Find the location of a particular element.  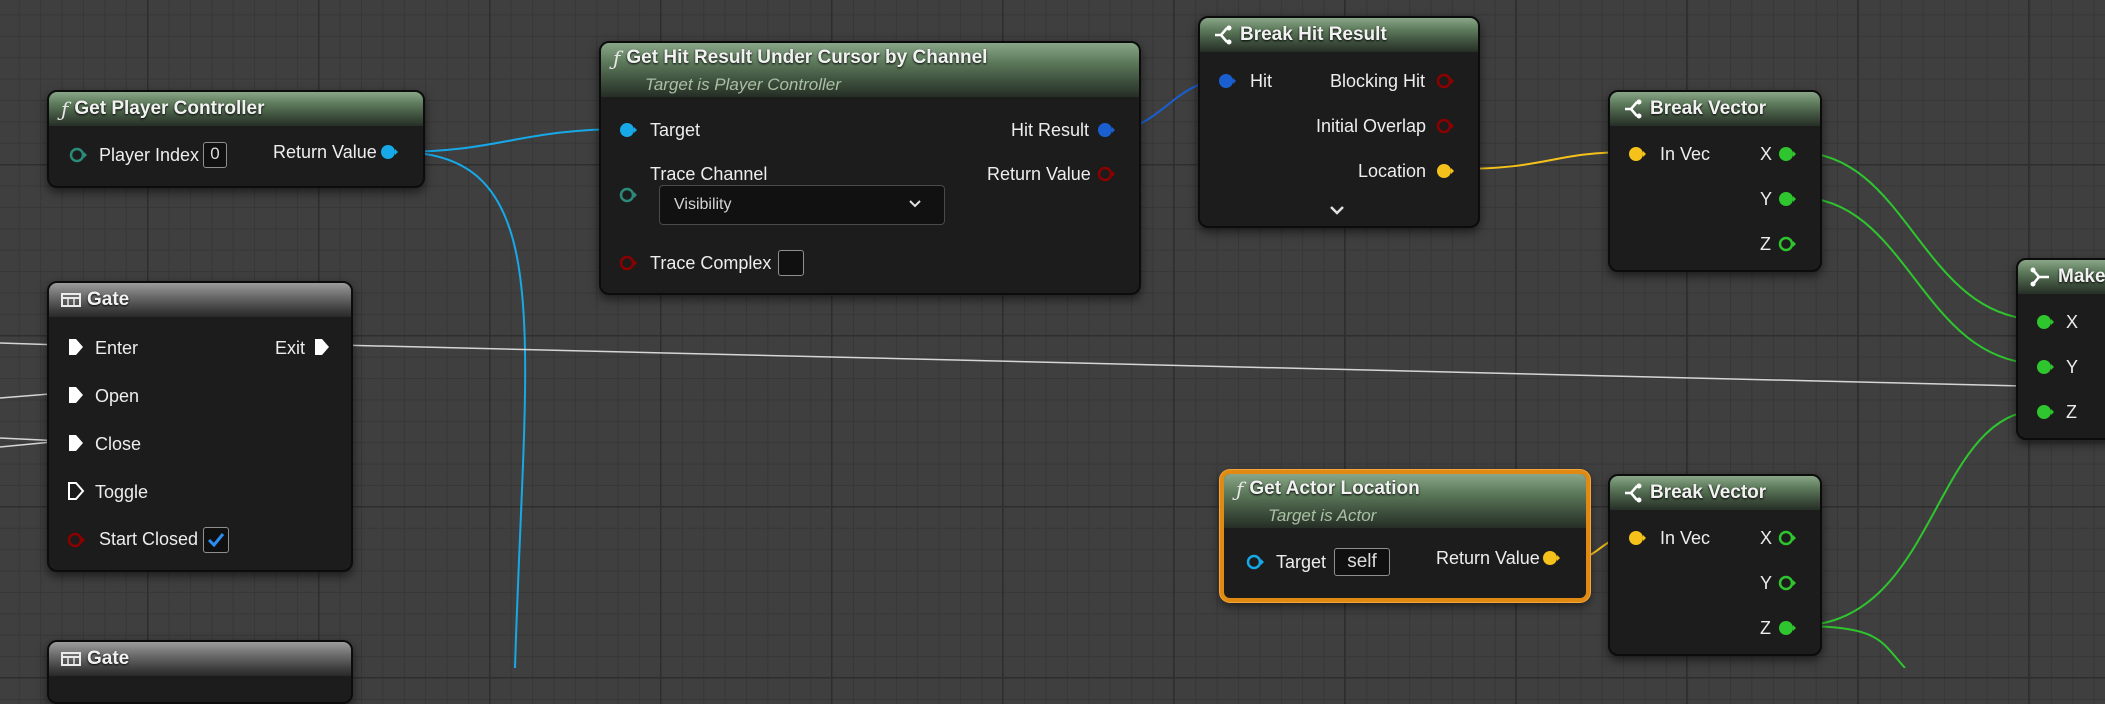

node-header: Break Vector is located at coordinates (1715, 109).